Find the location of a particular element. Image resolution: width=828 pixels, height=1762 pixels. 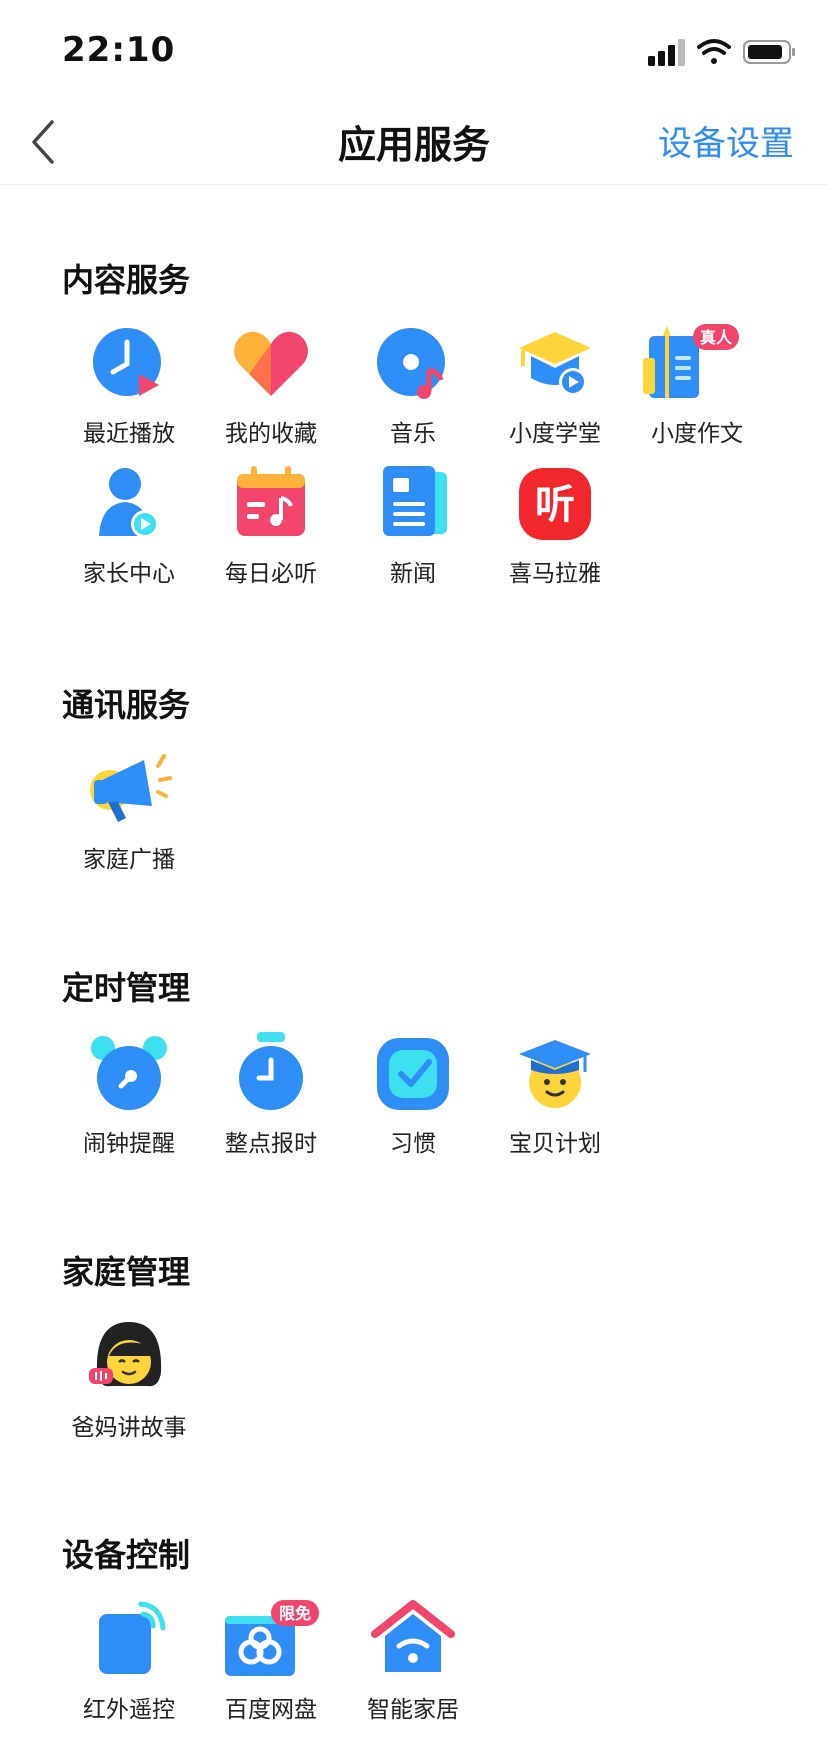

service-favorites: 我的收藏 is located at coordinates (271, 392).